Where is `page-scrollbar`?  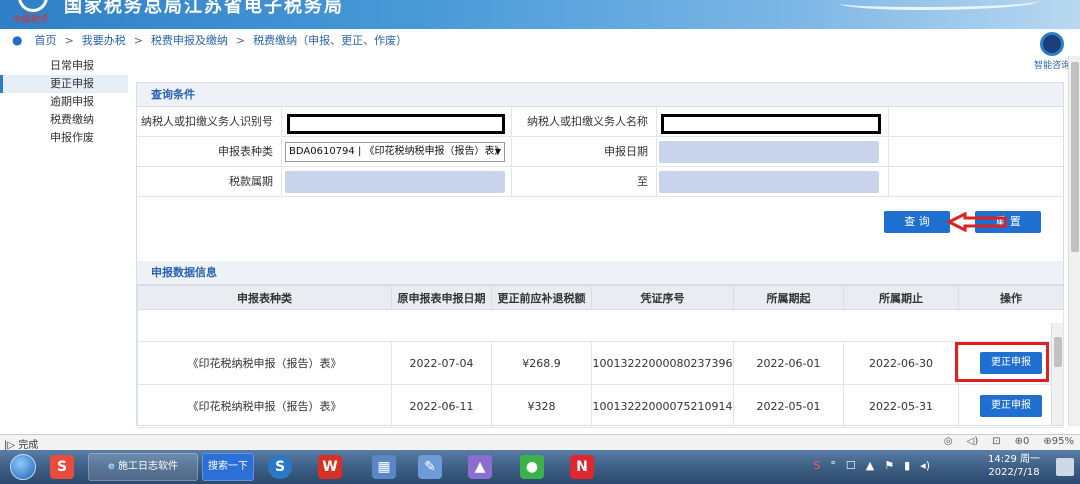
page-scrollbar is located at coordinates (1074, 241).